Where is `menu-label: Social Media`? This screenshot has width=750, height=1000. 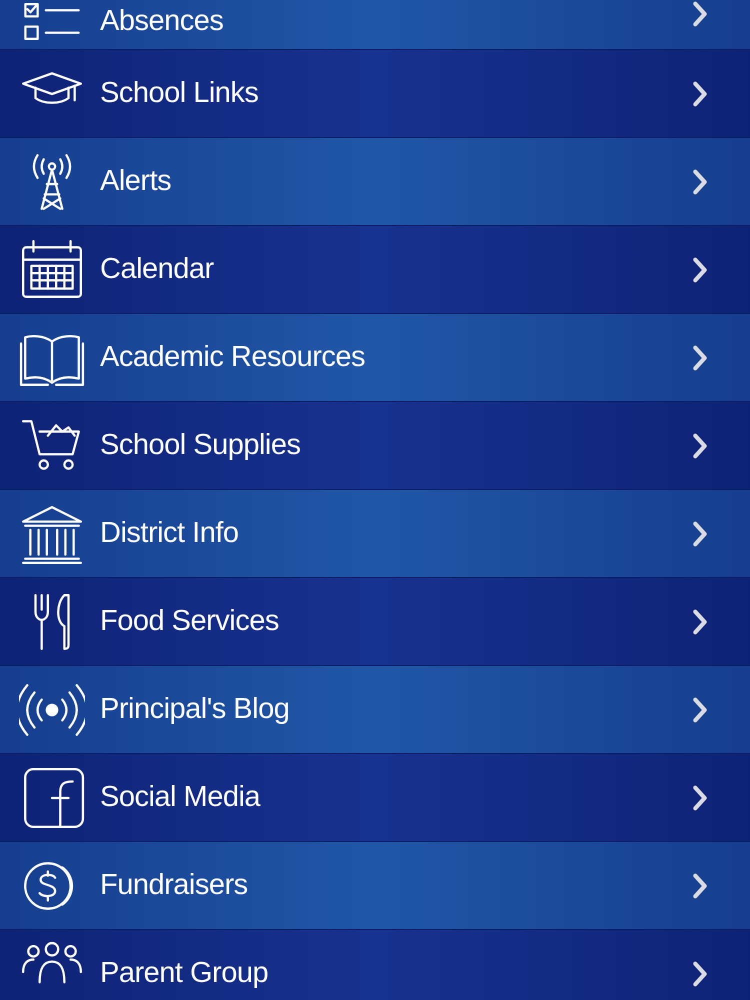 menu-label: Social Media is located at coordinates (181, 797).